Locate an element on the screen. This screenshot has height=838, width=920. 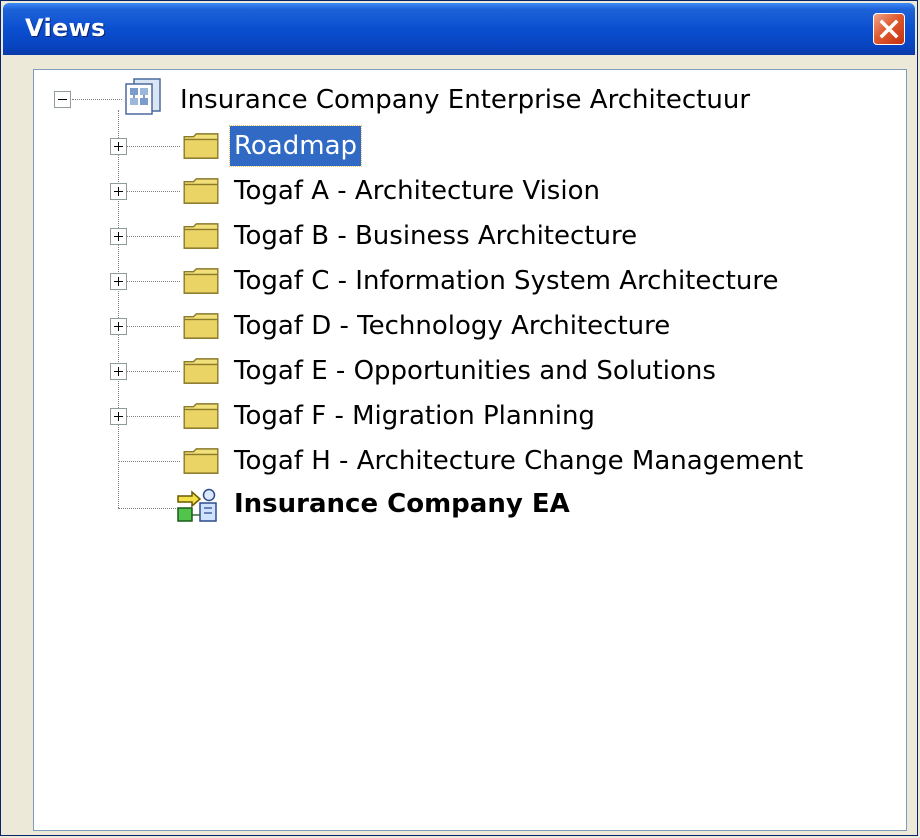
tree-folder-row: Togaf E - Opportunities and Solutions is located at coordinates (470, 371).